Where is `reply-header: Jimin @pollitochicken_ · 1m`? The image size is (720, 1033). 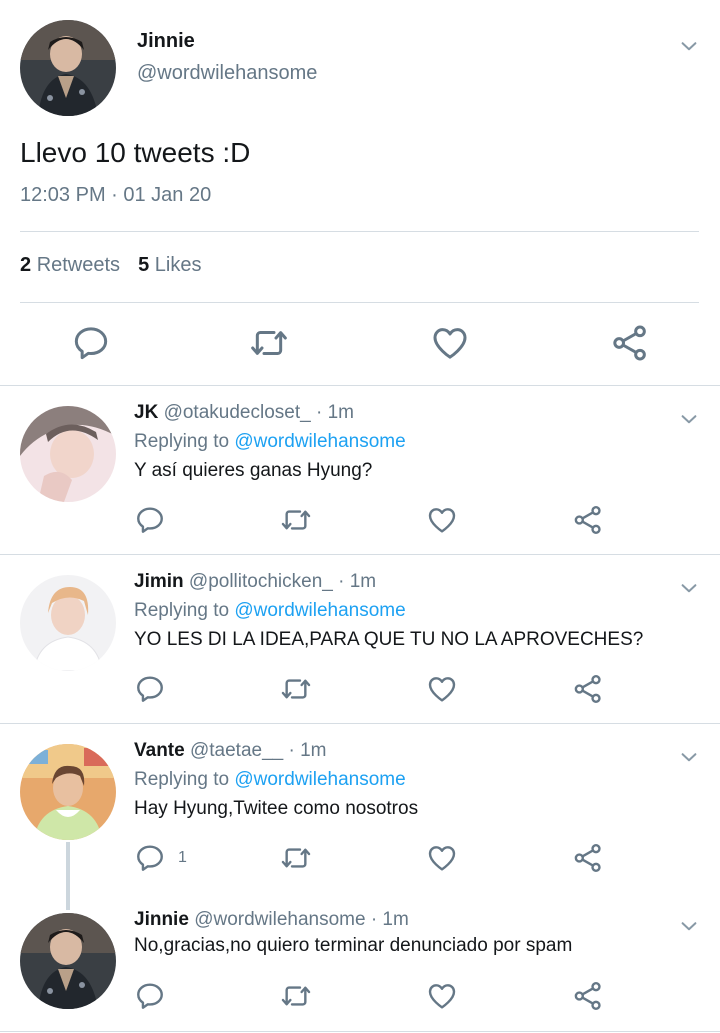
reply-header: Jimin @pollitochicken_ · 1m is located at coordinates (255, 582).